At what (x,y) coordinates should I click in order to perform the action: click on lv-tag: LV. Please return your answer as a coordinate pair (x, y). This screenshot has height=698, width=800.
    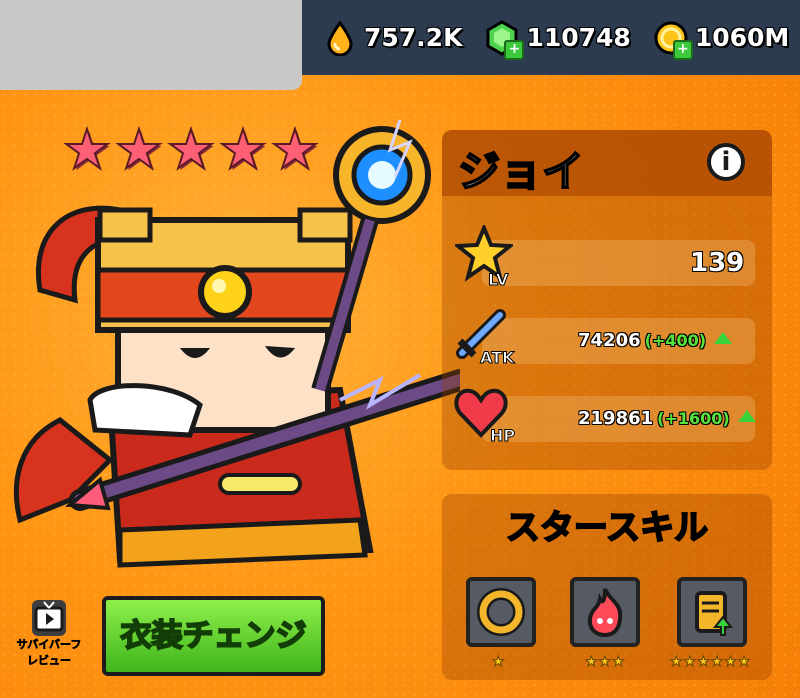
    Looking at the image, I should click on (498, 280).